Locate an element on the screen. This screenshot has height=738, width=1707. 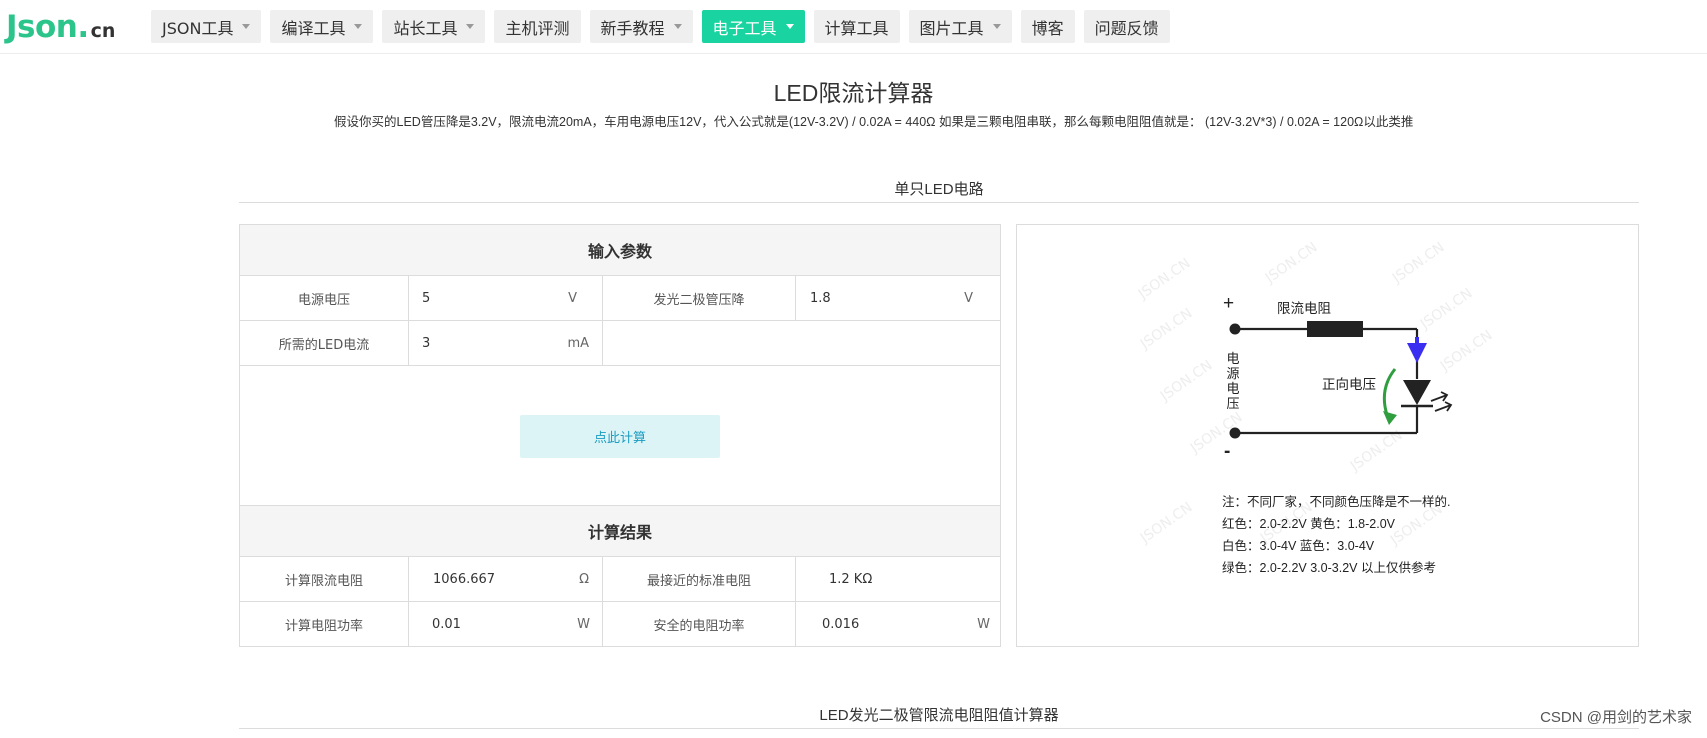
supply-voltage-vertical-label: 电 源 电 压 is located at coordinates (1233, 381).